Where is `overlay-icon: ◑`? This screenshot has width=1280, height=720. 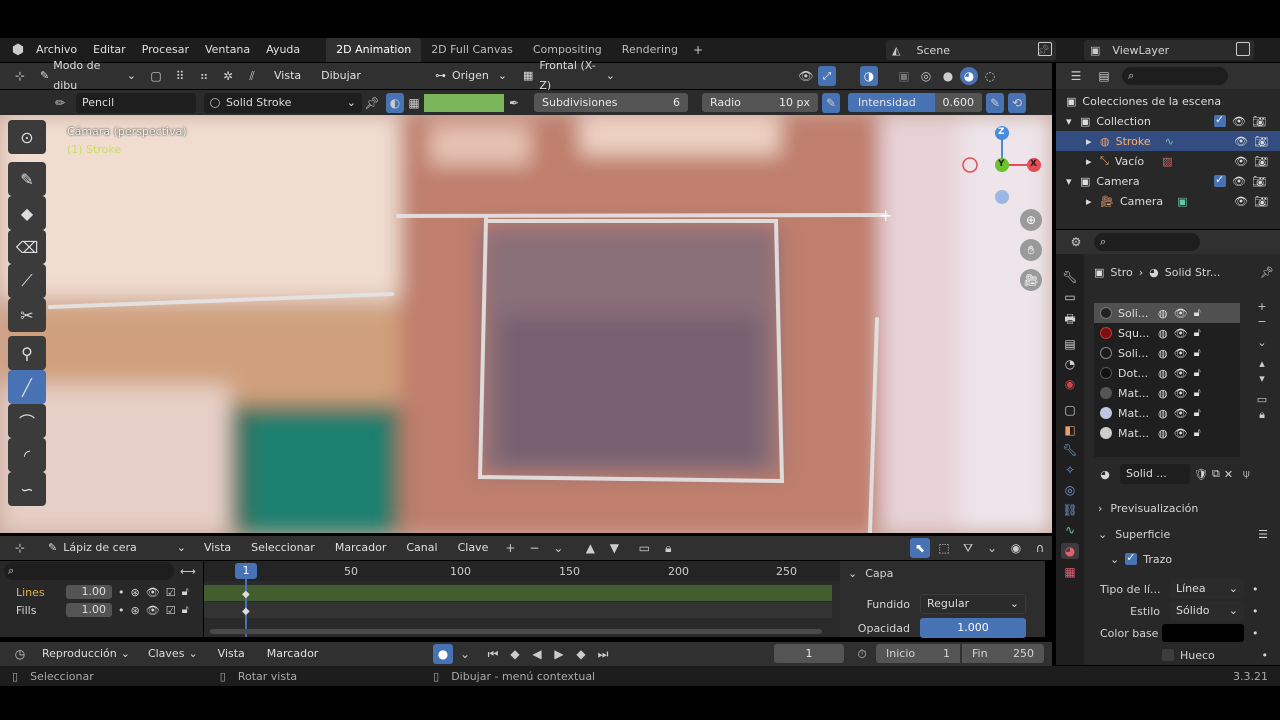 overlay-icon: ◑ is located at coordinates (869, 76).